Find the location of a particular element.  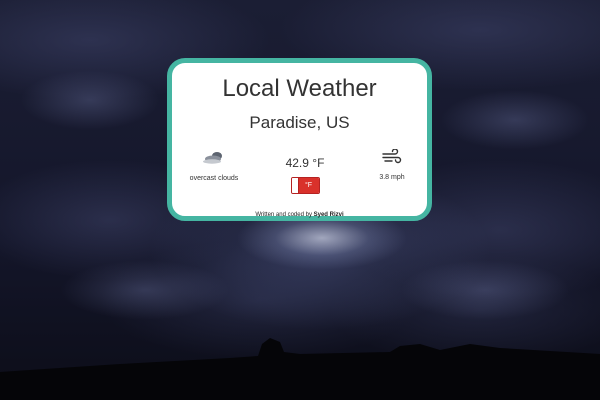

wind-speed-label: 3.8 mph is located at coordinates (392, 177).